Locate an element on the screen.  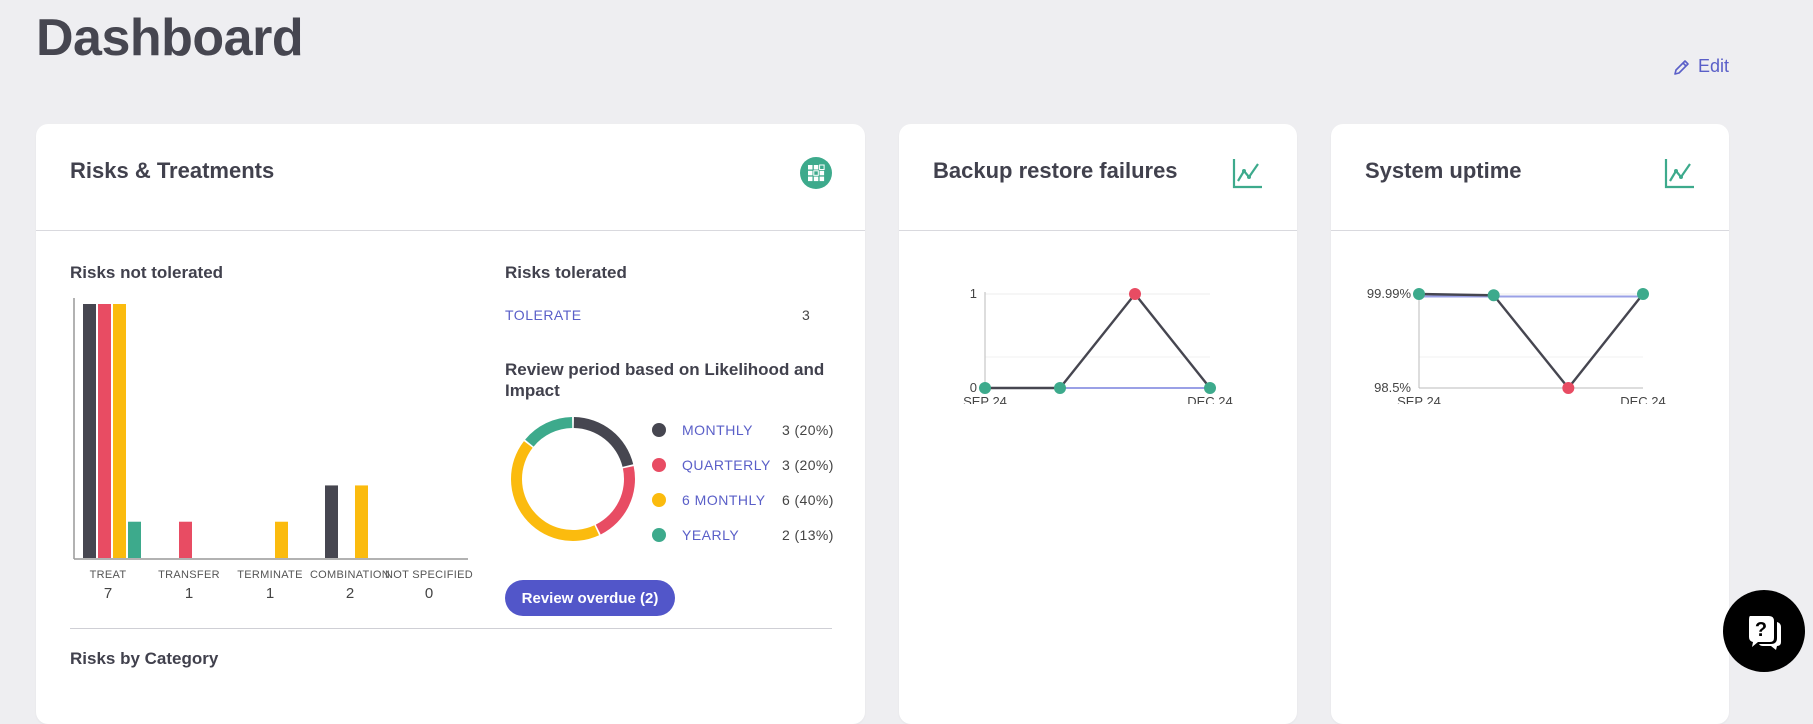
legend-link: MONTHLY is located at coordinates (732, 430).